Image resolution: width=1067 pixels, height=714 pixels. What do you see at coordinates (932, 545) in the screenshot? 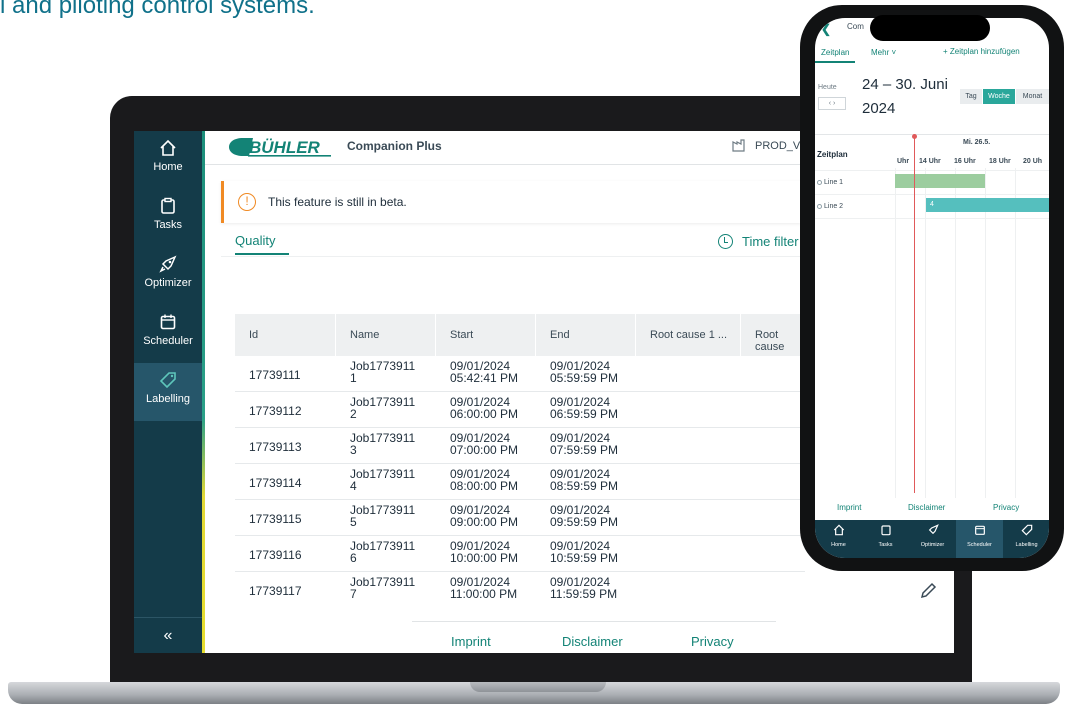
I see `nav-label: Optimizer` at bounding box center [932, 545].